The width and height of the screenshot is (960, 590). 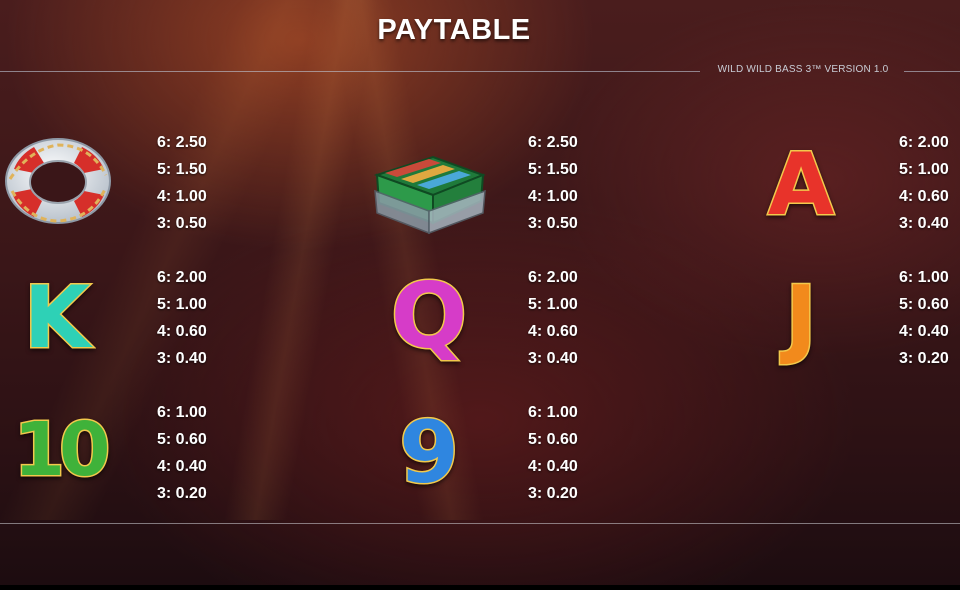 I want to click on letter-q-glyph: Q, so click(x=429, y=317).